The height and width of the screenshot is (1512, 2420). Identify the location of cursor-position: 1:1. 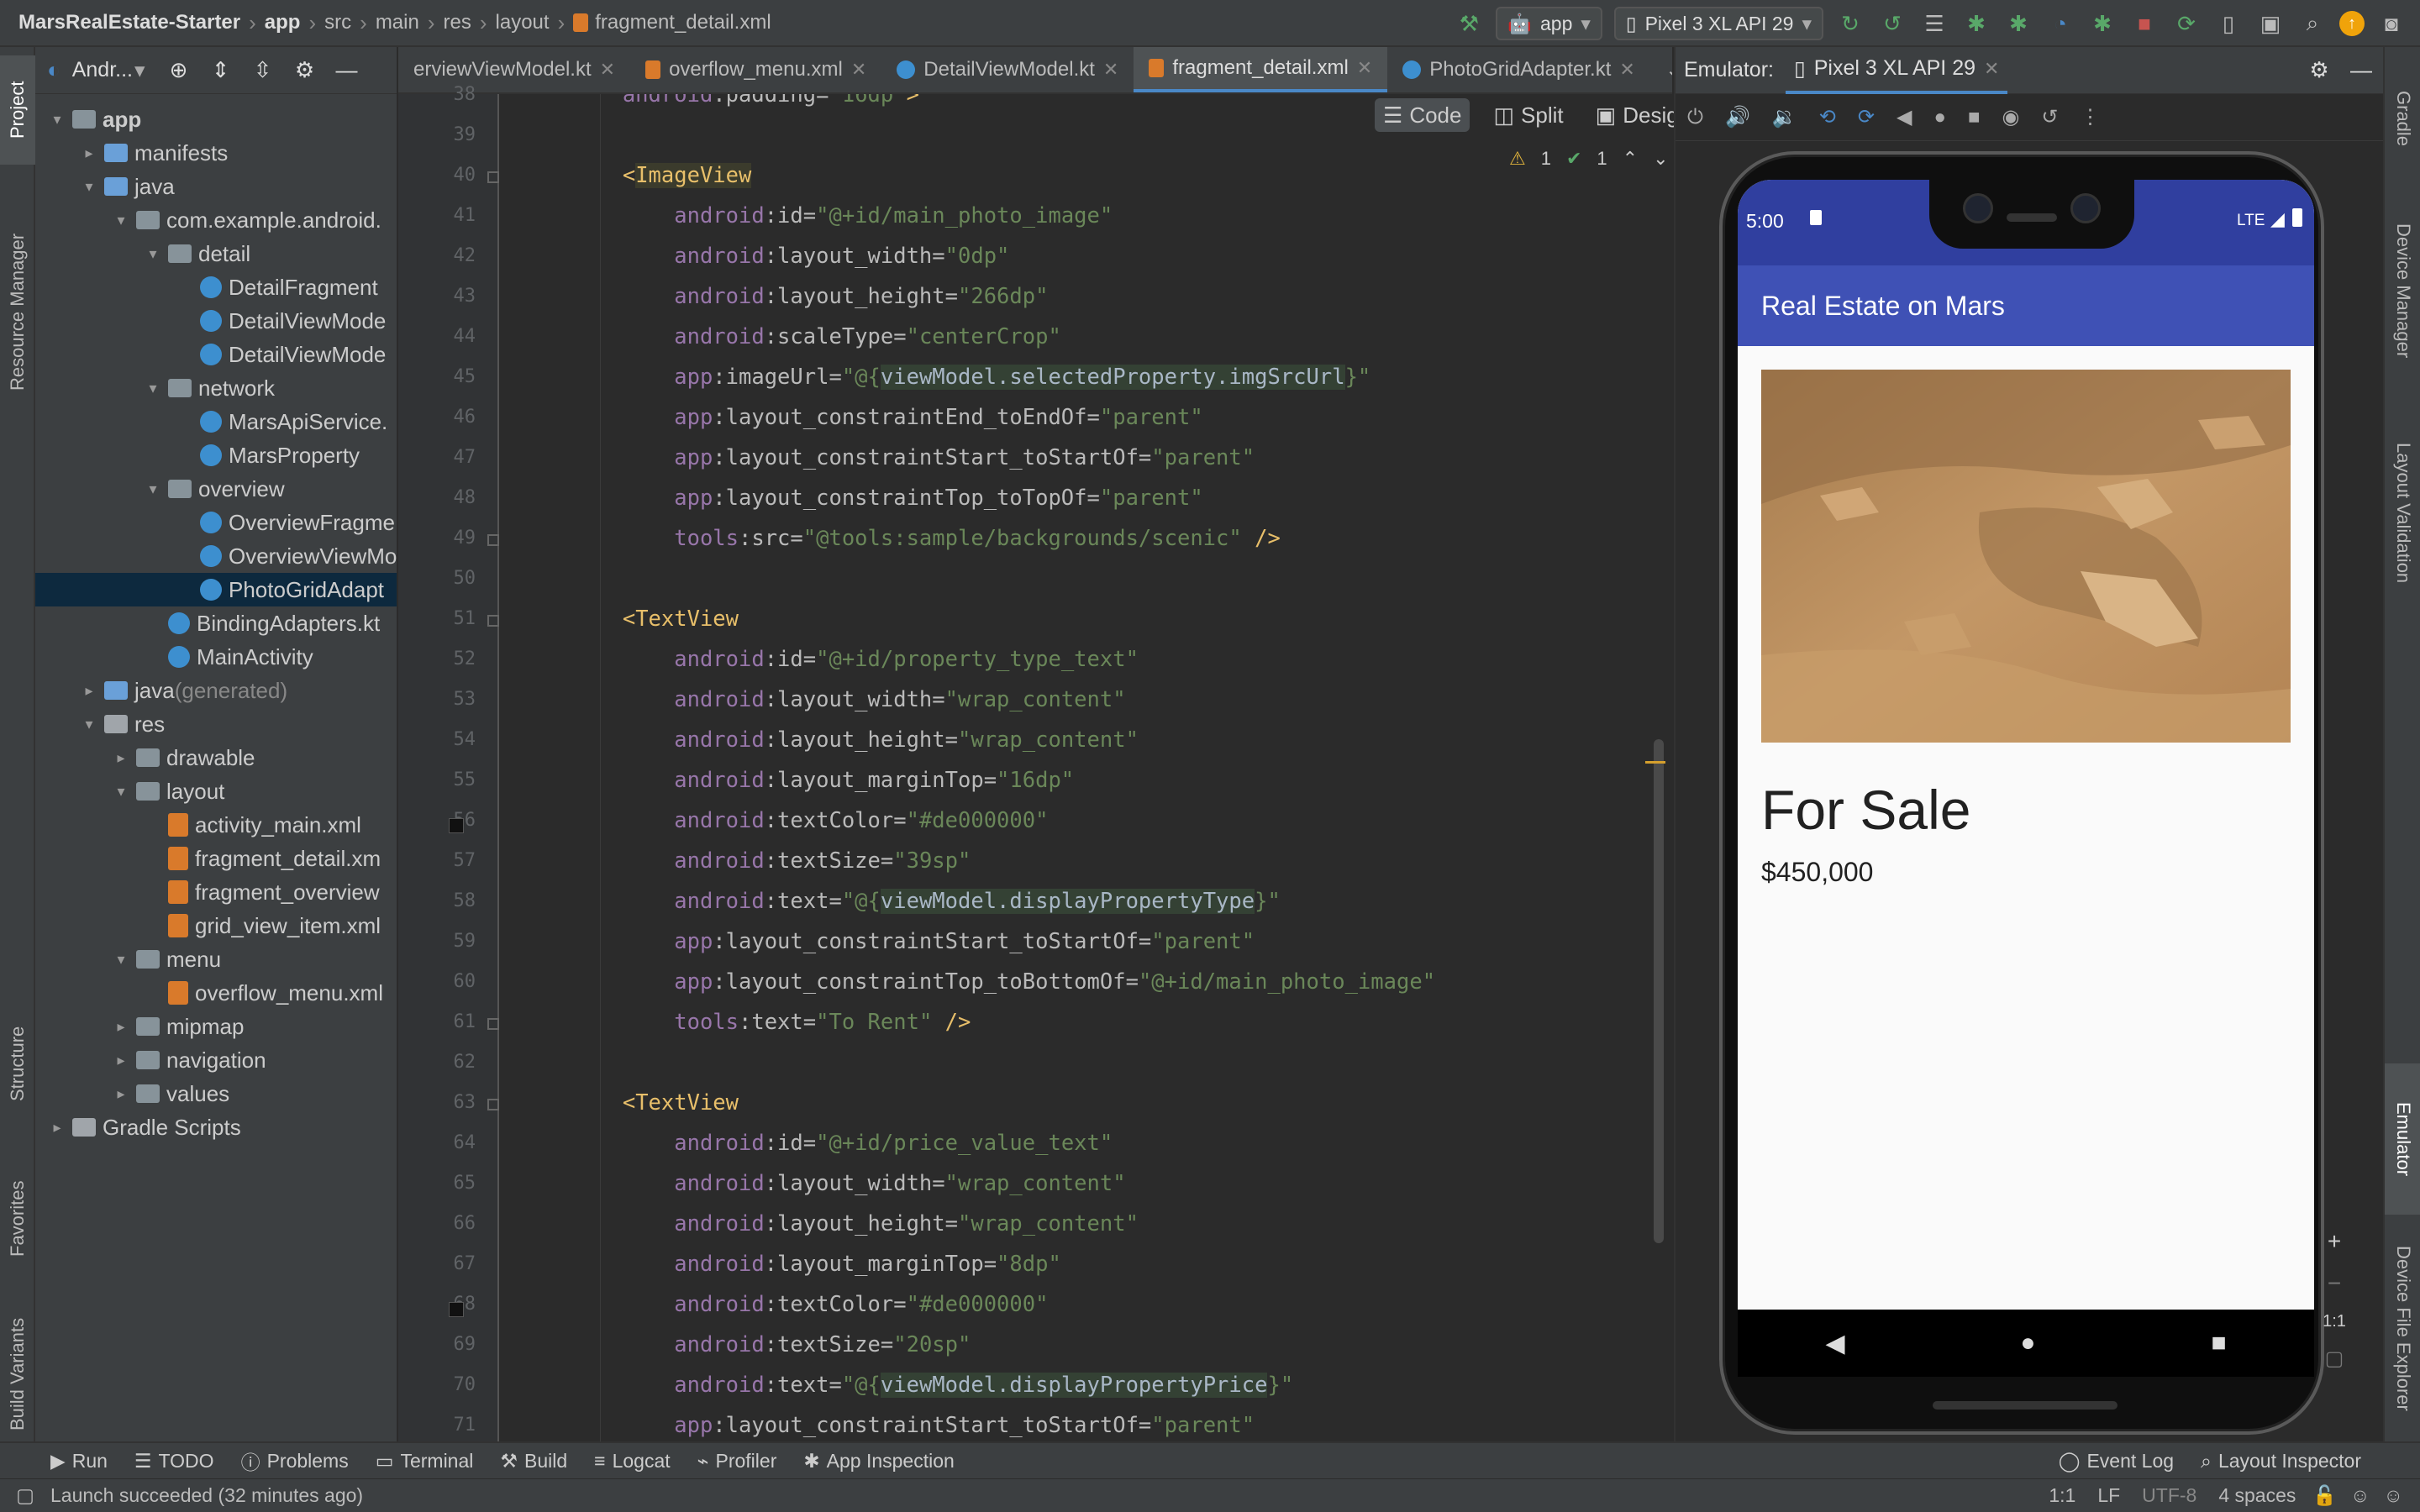
(2062, 1495).